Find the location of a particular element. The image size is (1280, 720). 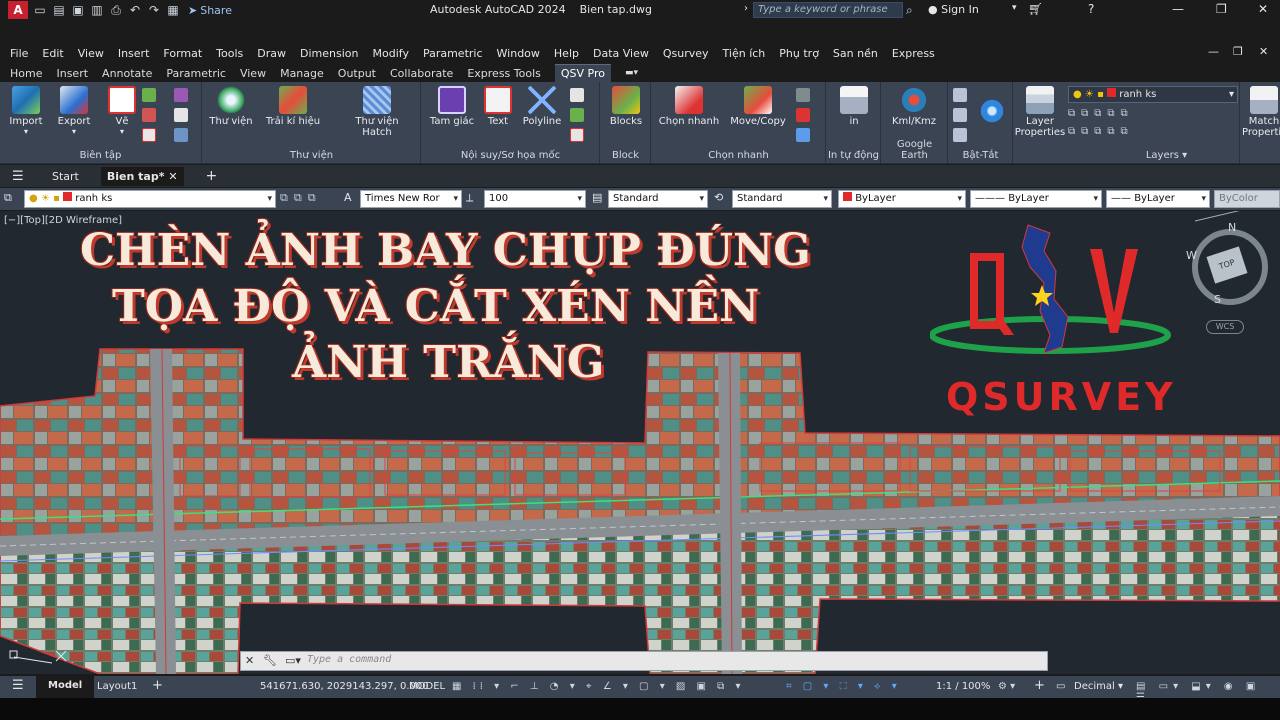

tool-filter-icon is located at coordinates (803, 95).